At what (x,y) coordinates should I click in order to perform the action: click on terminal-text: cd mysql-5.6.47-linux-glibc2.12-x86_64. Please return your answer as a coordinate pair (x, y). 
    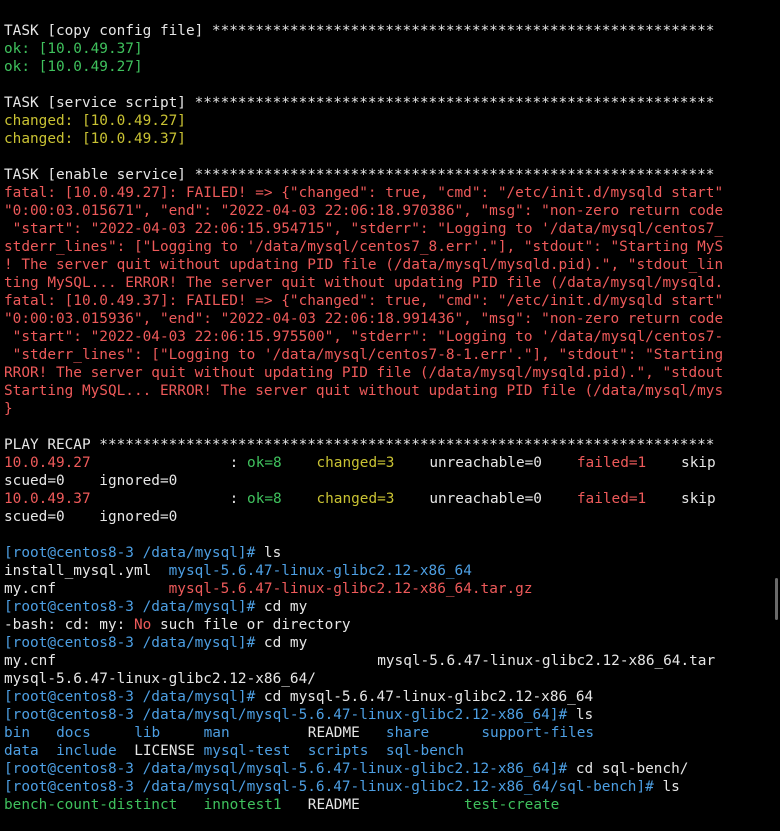
    Looking at the image, I should click on (428, 697).